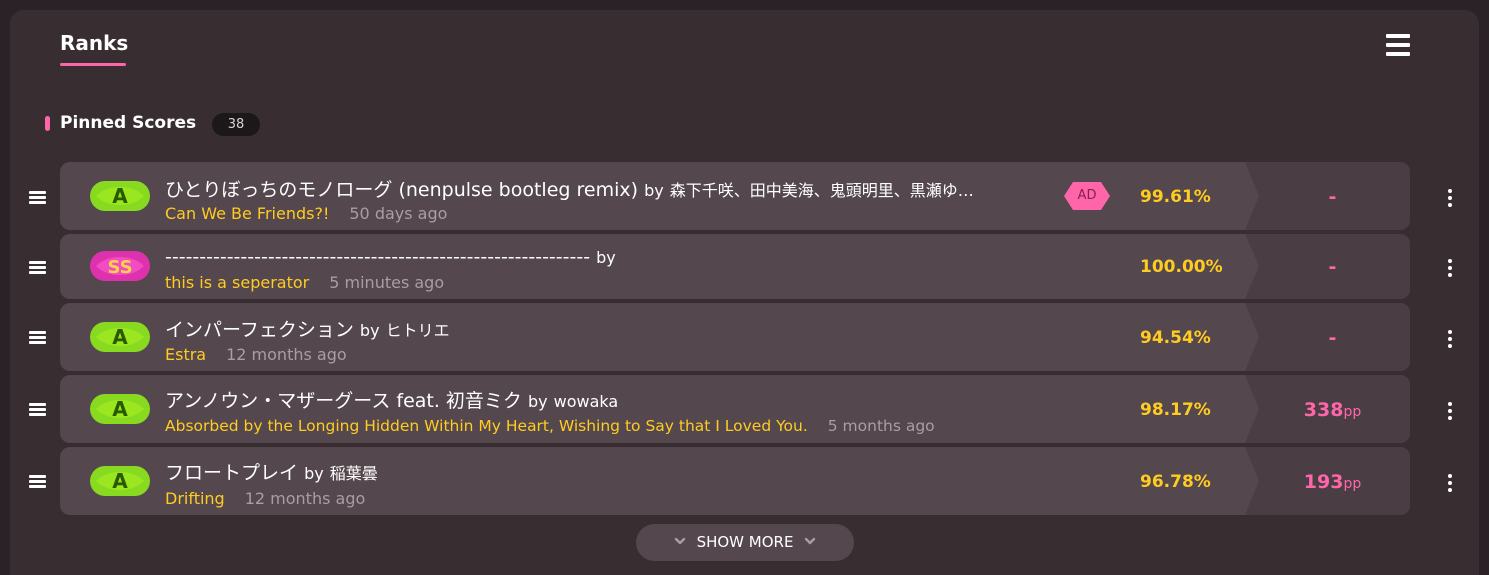  I want to click on grade-ss-icon: SS, so click(120, 266).